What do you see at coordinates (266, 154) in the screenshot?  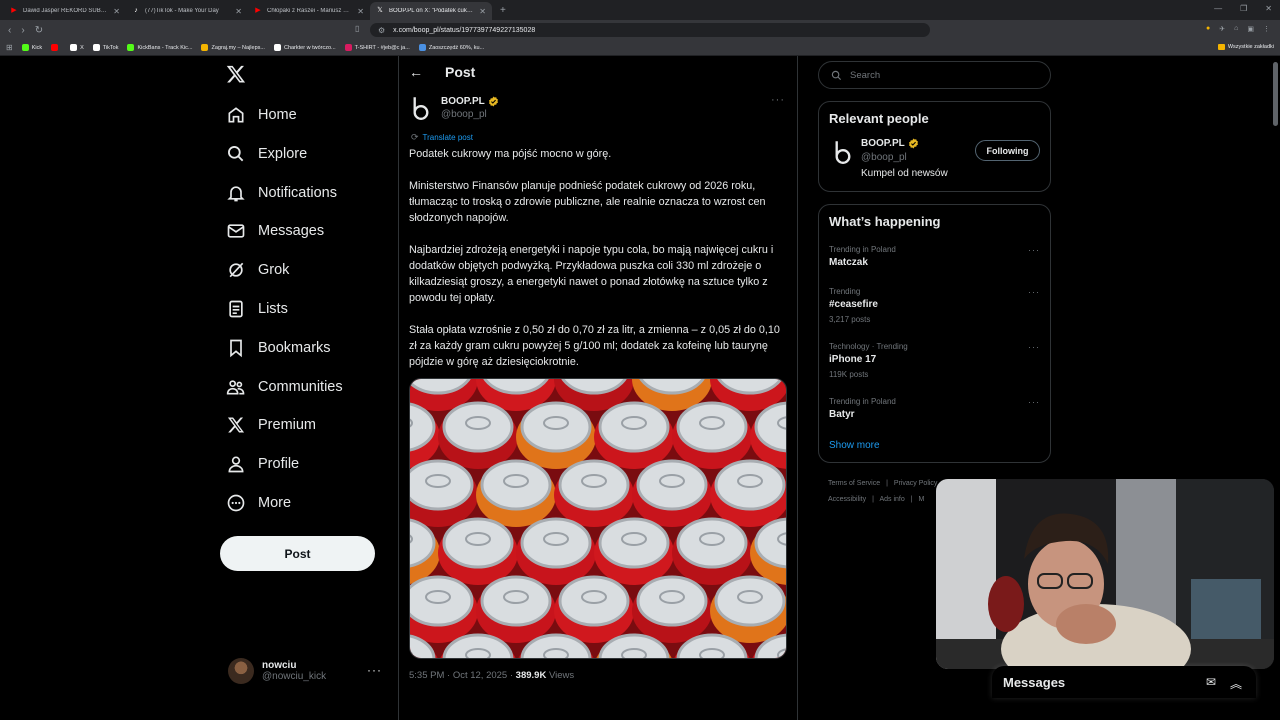 I see `nav-item-explore: Explore` at bounding box center [266, 154].